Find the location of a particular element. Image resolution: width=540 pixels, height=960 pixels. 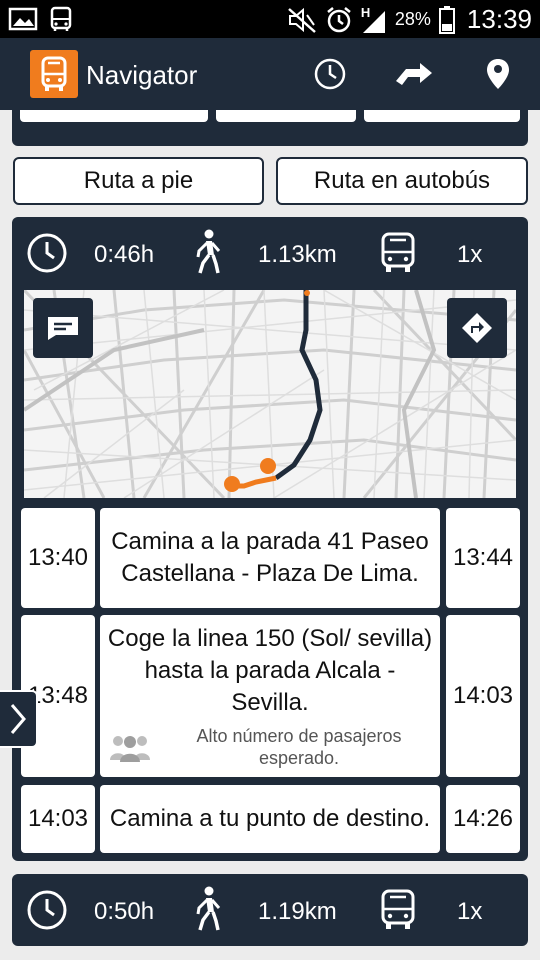

image-icon is located at coordinates (23, 19).